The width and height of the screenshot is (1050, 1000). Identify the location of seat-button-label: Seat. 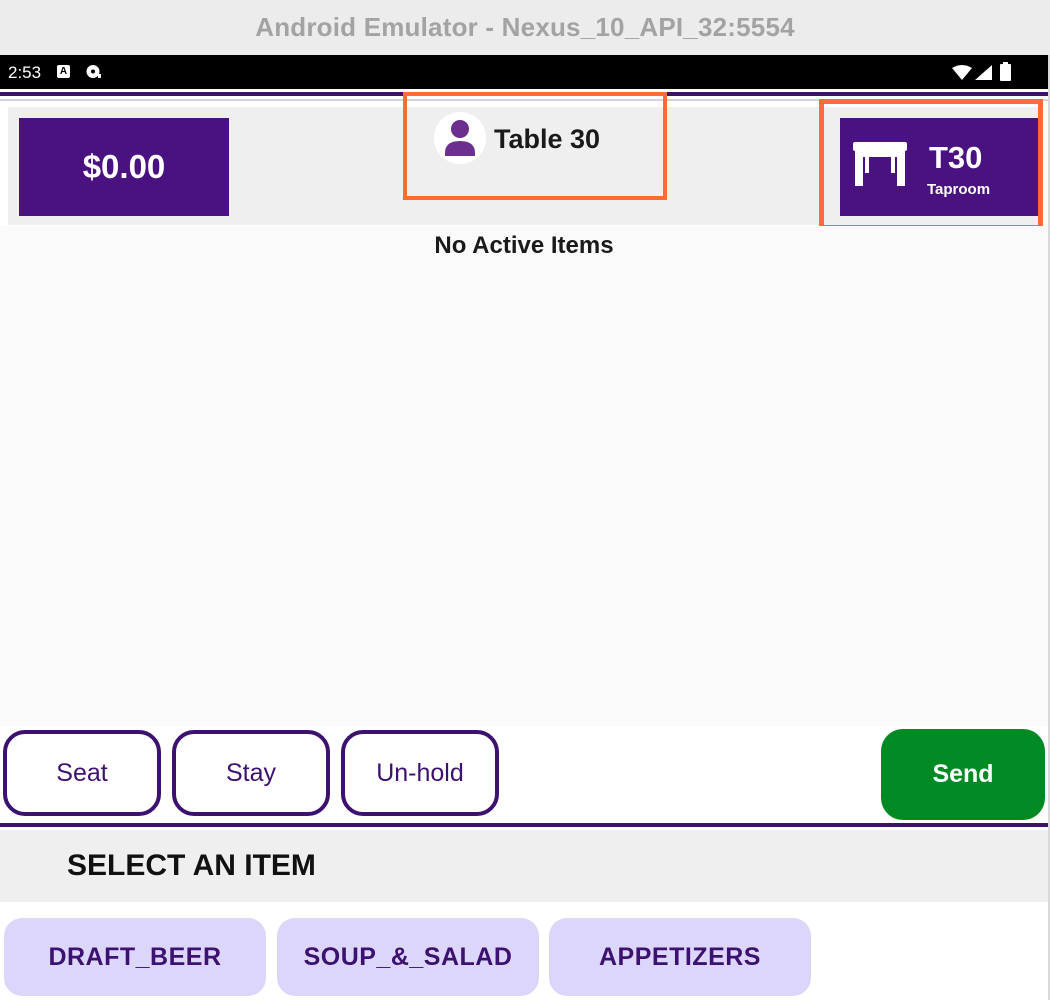
(82, 772).